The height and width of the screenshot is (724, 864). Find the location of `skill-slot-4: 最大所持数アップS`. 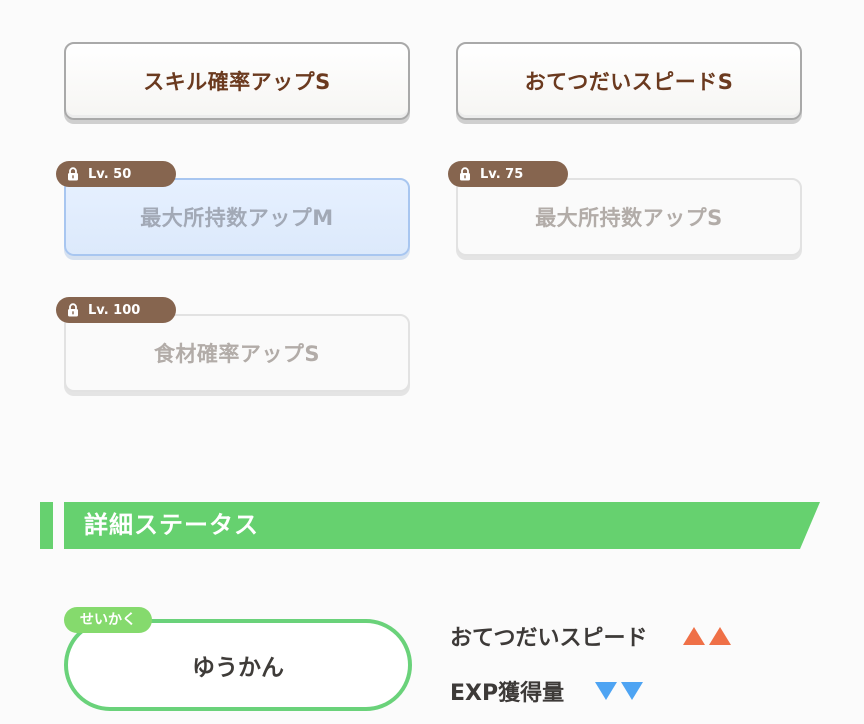

skill-slot-4: 最大所持数アップS is located at coordinates (629, 217).